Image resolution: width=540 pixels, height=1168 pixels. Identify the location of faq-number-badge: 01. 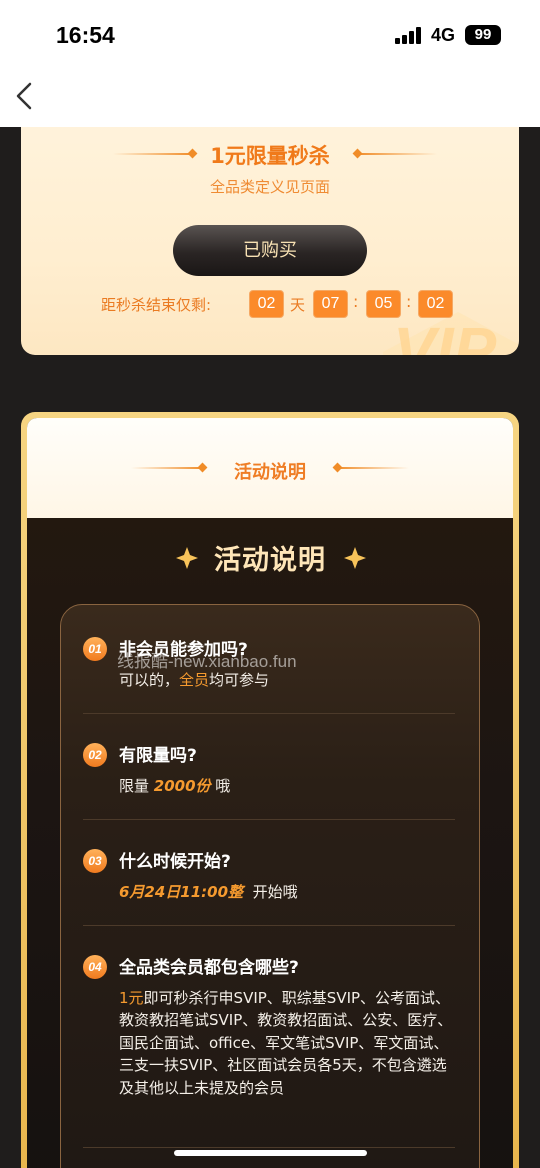
(95, 649).